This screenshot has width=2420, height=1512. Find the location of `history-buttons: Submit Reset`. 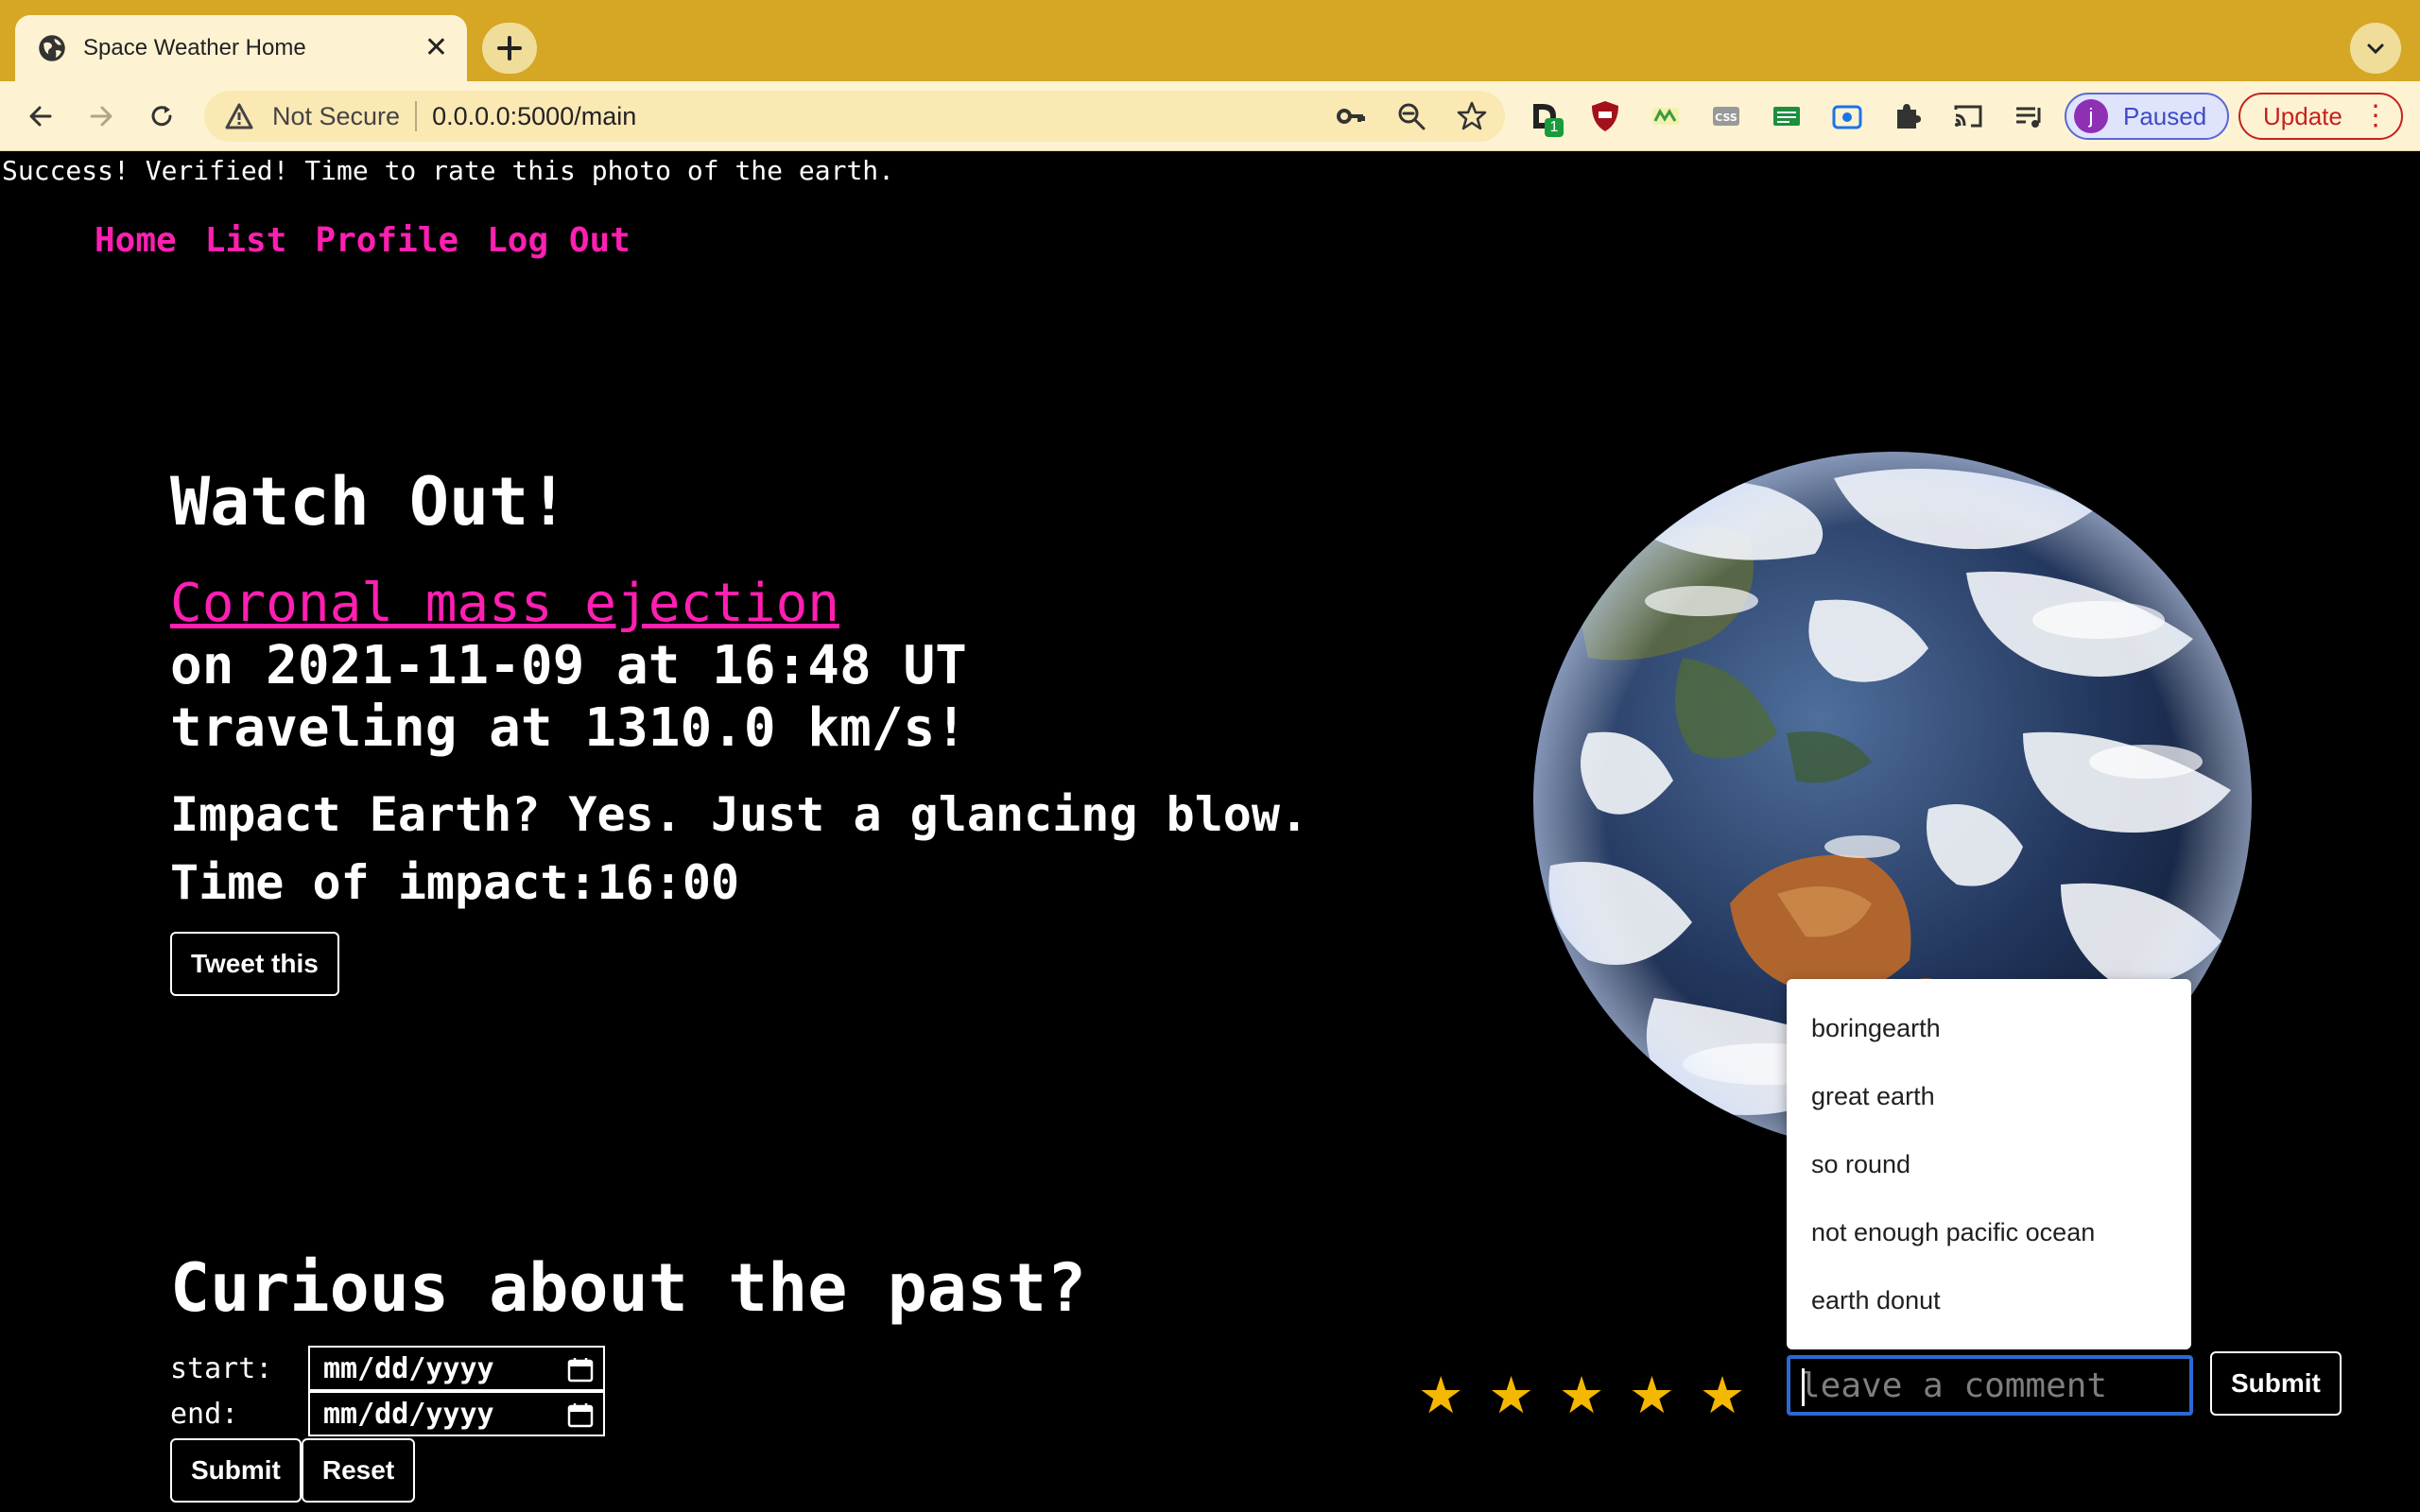

history-buttons: Submit Reset is located at coordinates (293, 1470).